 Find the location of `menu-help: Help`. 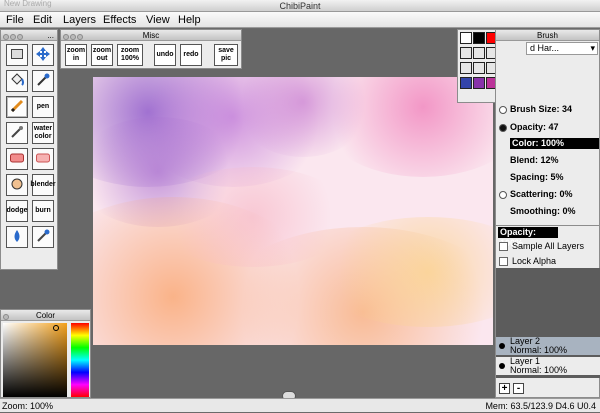

menu-help: Help is located at coordinates (189, 20).